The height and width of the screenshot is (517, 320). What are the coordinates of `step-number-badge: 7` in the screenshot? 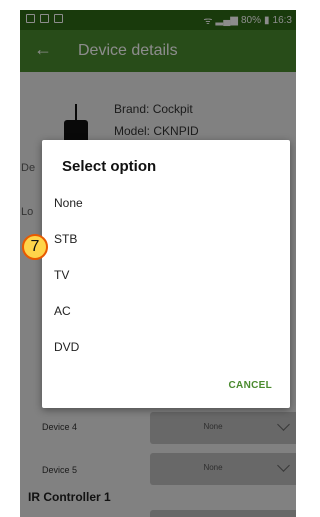 It's located at (35, 247).